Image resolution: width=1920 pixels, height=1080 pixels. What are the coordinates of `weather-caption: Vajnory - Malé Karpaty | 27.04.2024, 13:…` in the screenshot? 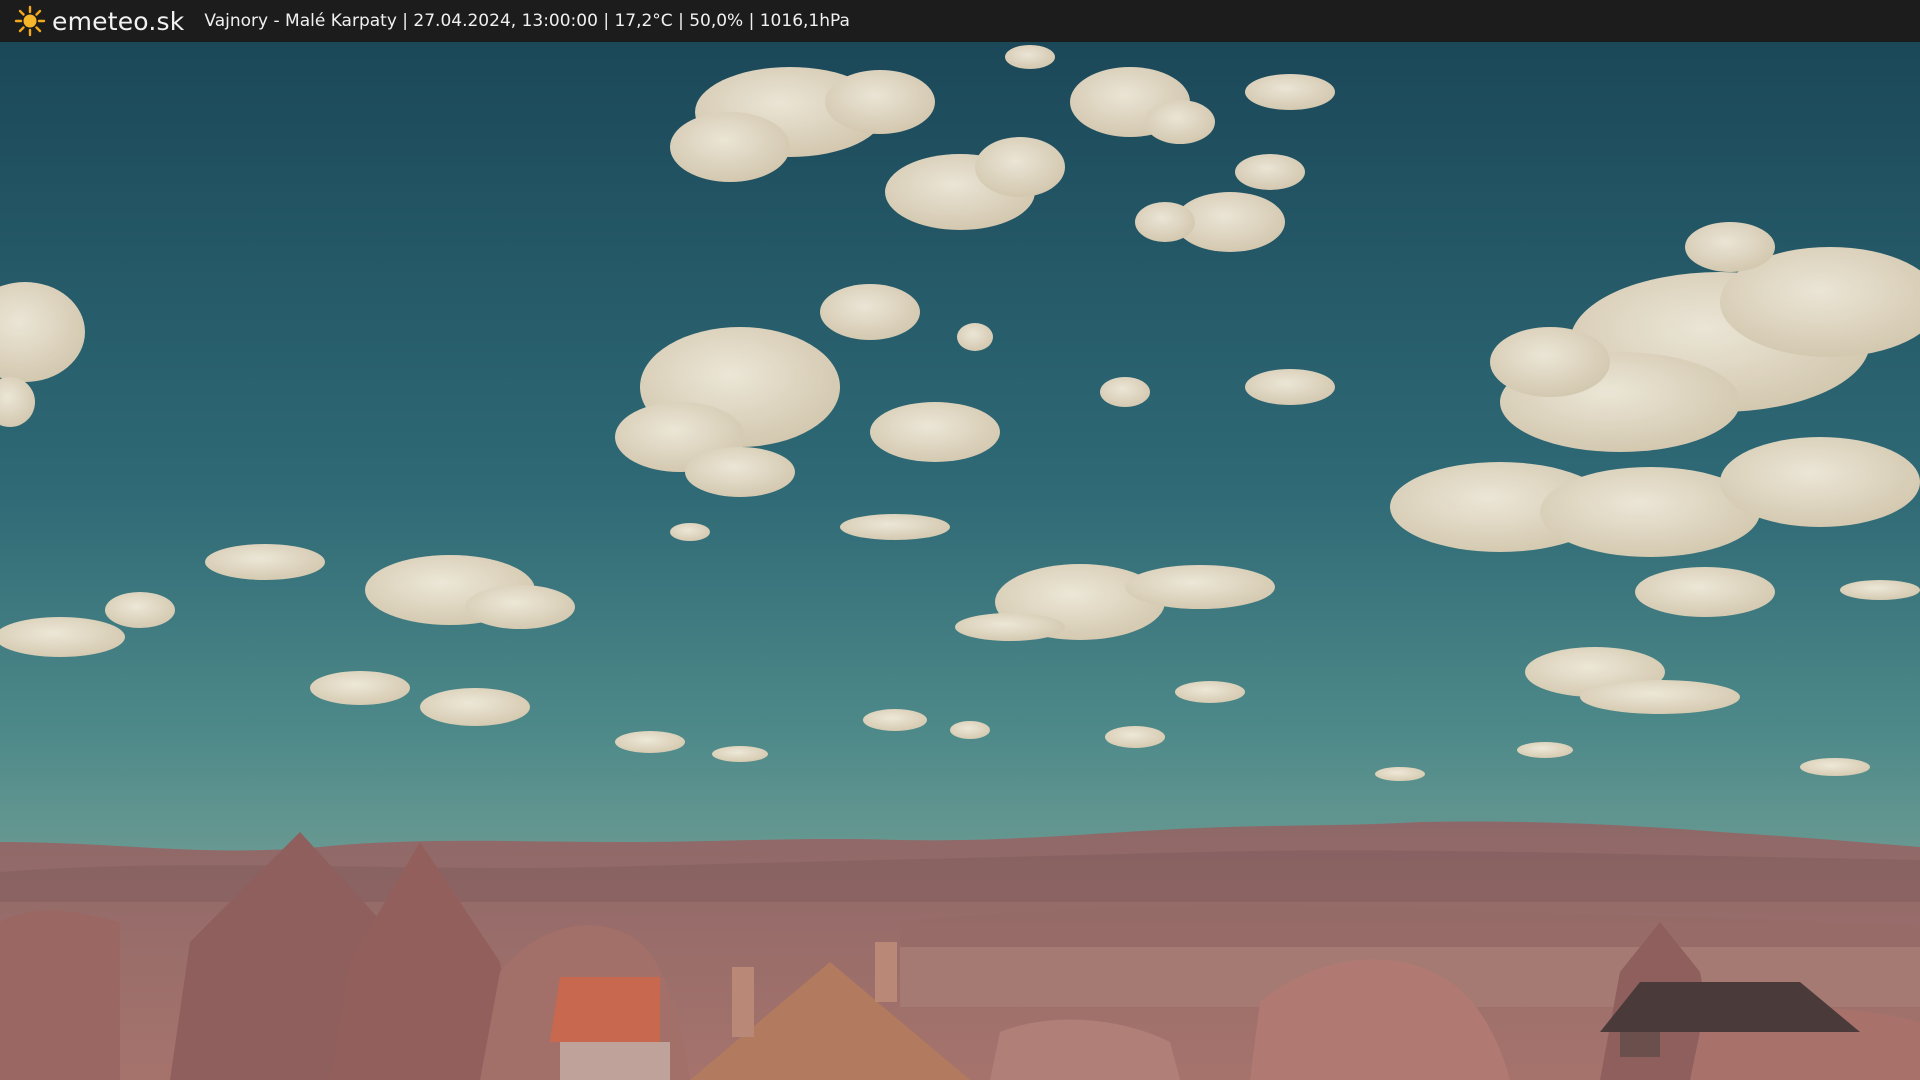 It's located at (527, 21).